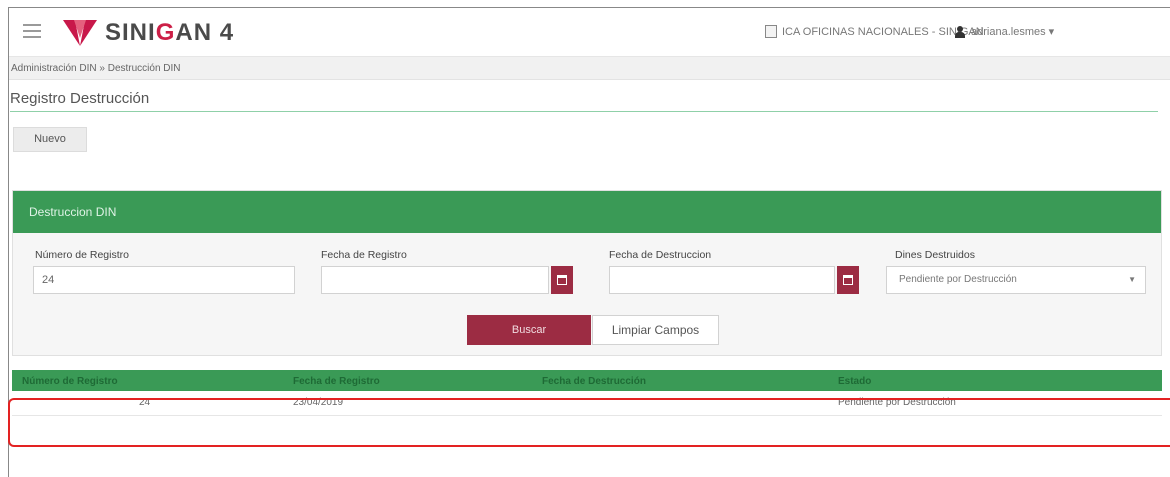 The width and height of the screenshot is (1170, 477). I want to click on fecha-destruccion-calendar-button, so click(848, 280).